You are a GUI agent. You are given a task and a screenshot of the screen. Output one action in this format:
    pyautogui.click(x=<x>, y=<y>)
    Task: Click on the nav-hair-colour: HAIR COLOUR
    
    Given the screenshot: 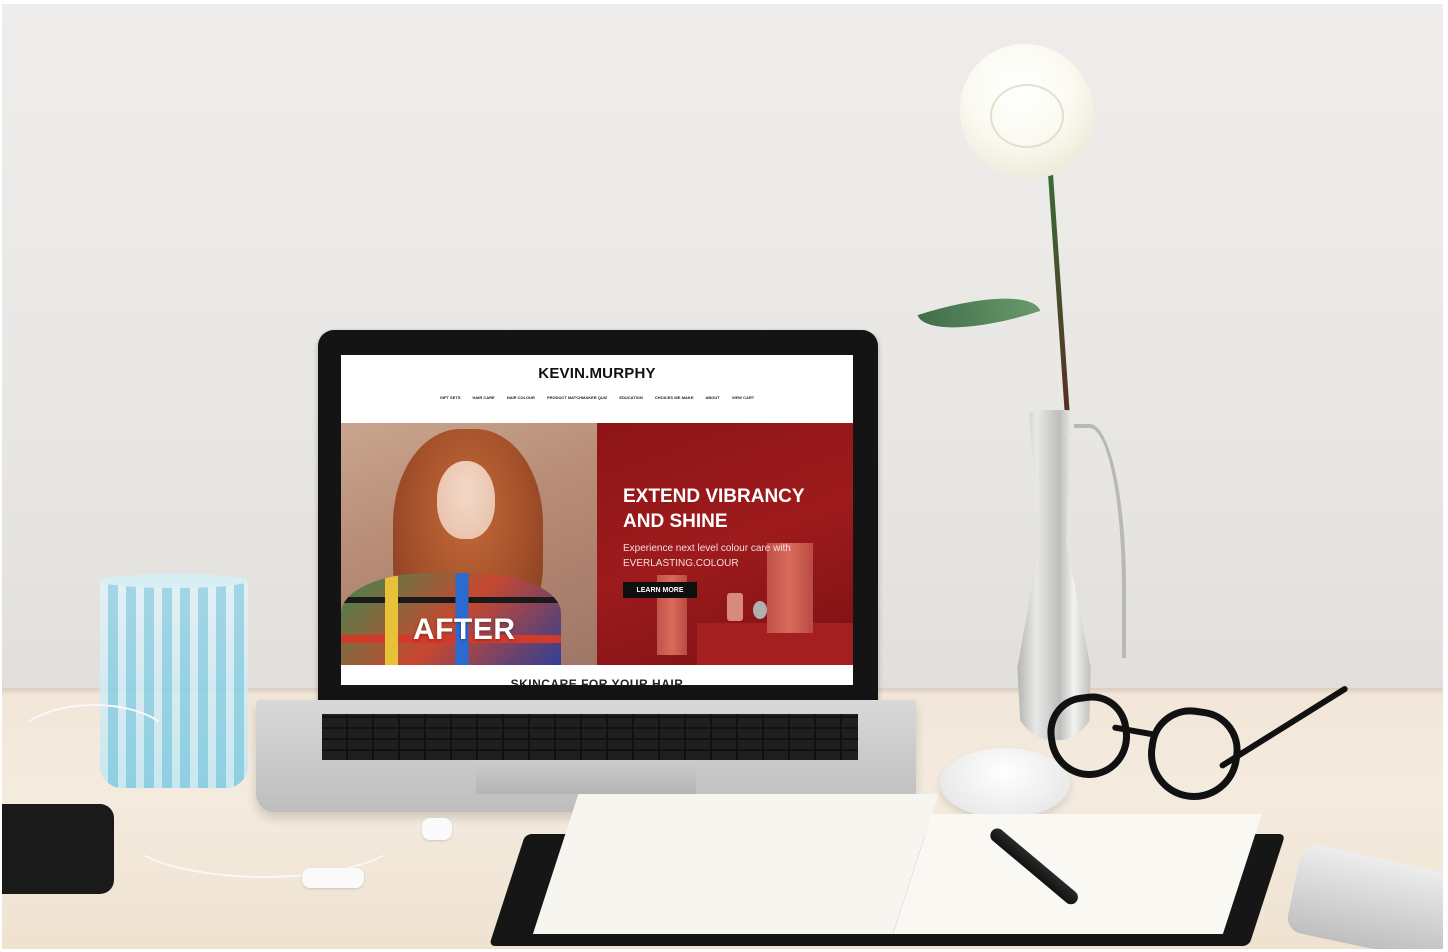 What is the action you would take?
    pyautogui.click(x=521, y=397)
    